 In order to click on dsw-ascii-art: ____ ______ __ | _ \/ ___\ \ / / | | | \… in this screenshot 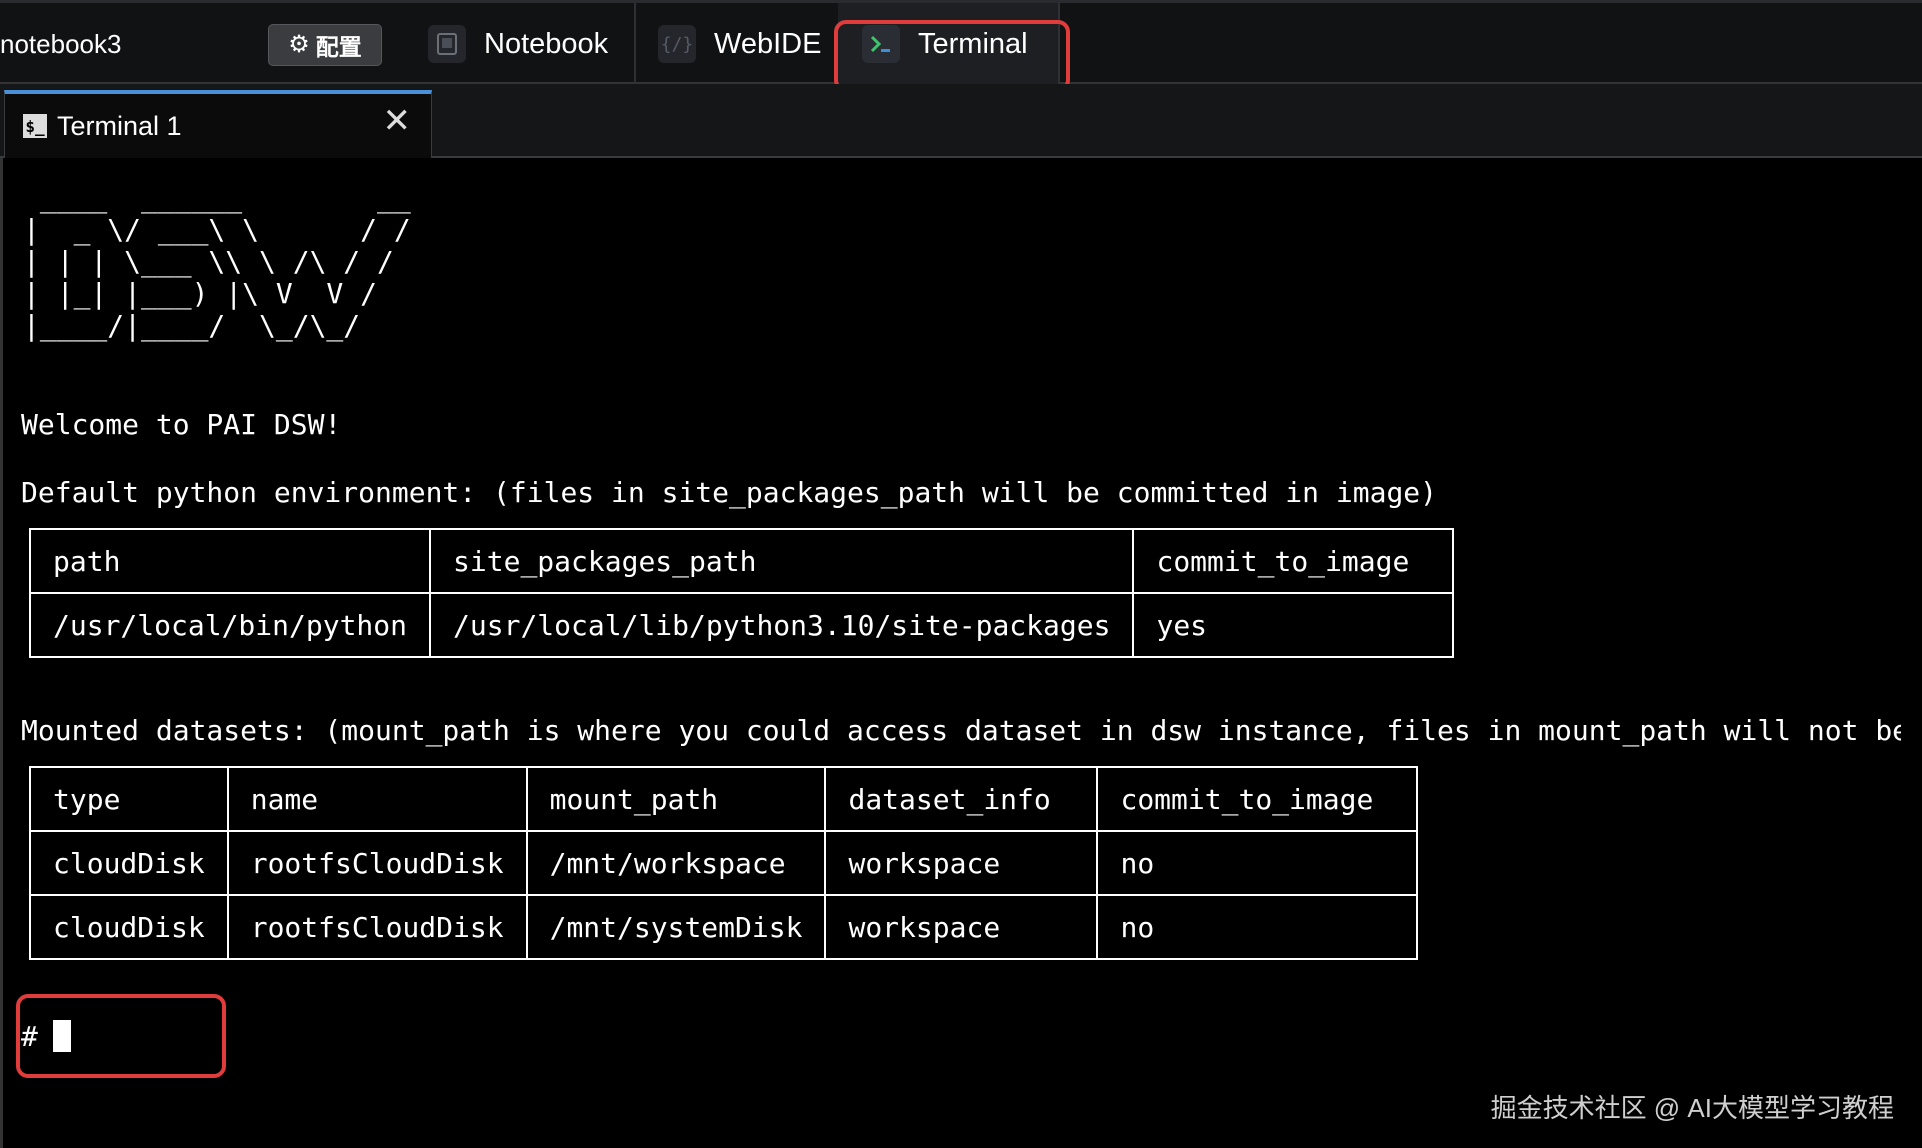, I will do `click(217, 261)`.